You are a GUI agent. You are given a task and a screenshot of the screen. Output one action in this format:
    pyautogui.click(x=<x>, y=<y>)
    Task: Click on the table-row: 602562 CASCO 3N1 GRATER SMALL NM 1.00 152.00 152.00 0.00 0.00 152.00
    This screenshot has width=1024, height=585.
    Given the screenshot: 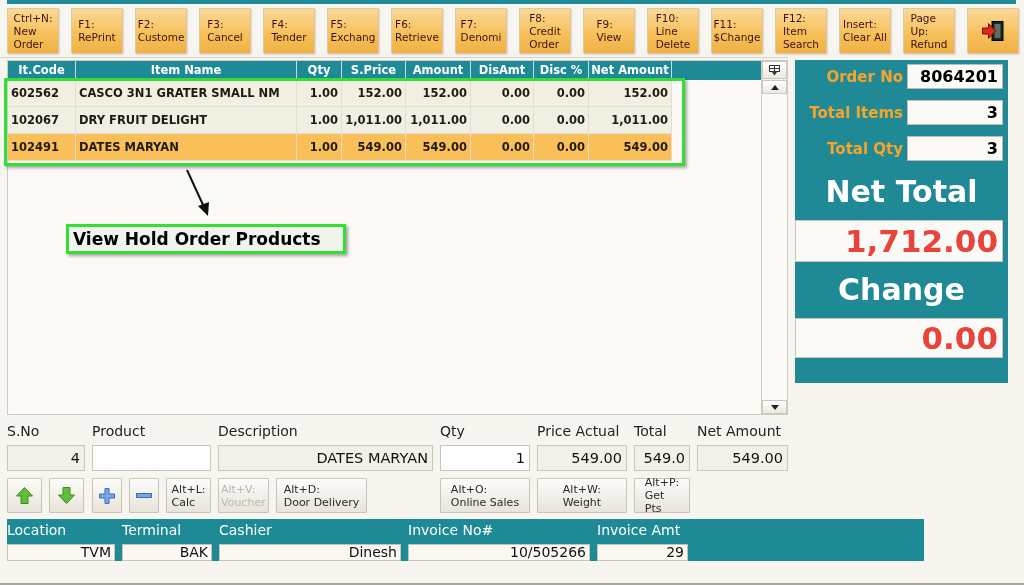 What is the action you would take?
    pyautogui.click(x=340, y=93)
    